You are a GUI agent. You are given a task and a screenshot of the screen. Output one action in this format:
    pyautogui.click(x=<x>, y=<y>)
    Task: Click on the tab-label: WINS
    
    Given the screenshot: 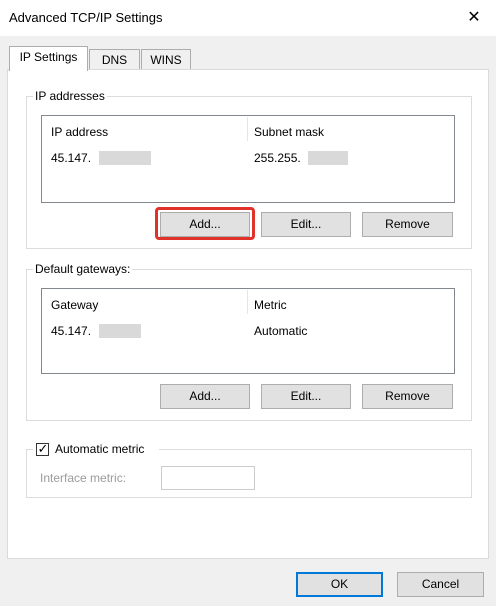 What is the action you would take?
    pyautogui.click(x=166, y=60)
    